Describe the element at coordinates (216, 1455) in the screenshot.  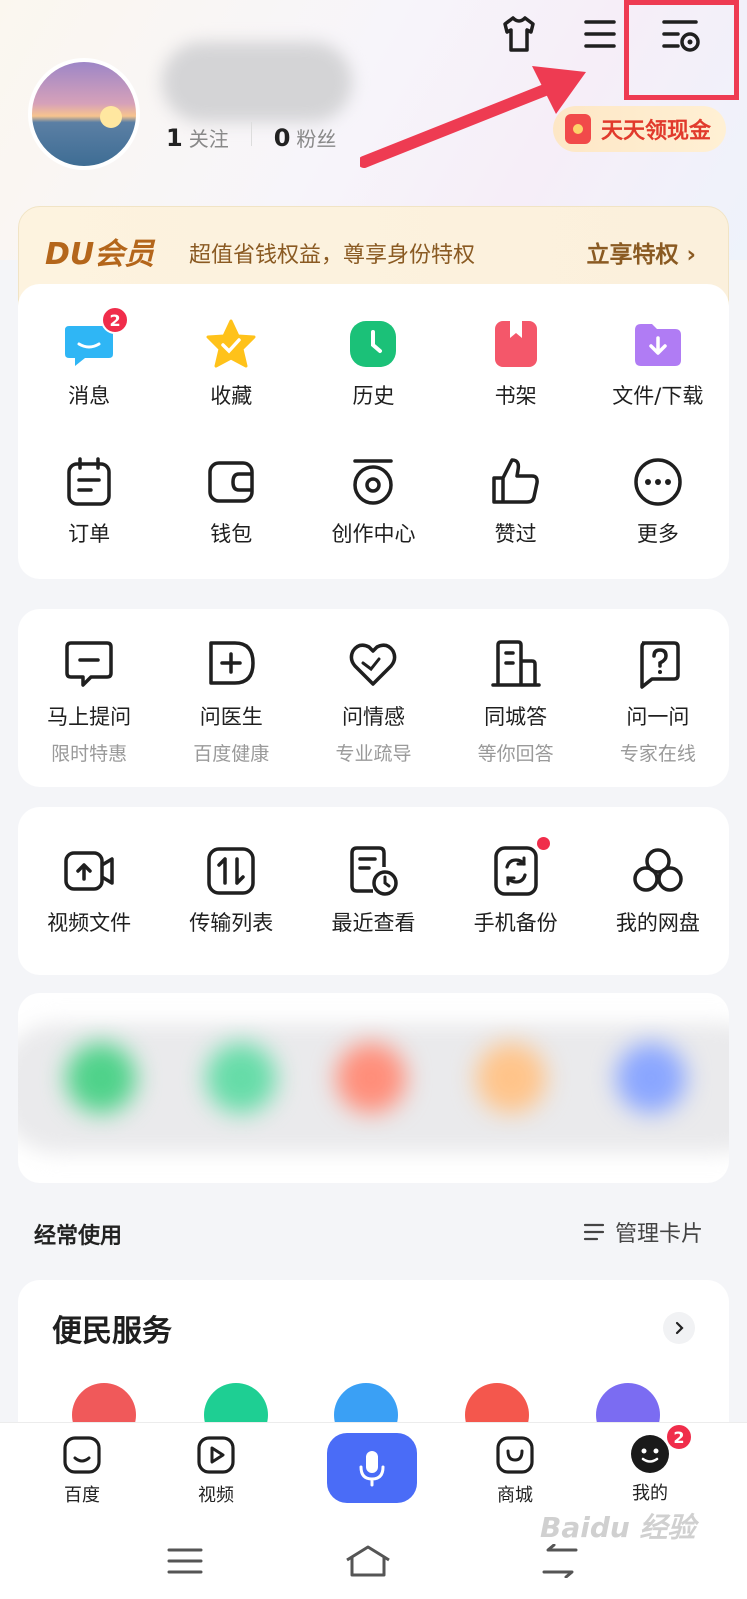
I see `video-icon` at that location.